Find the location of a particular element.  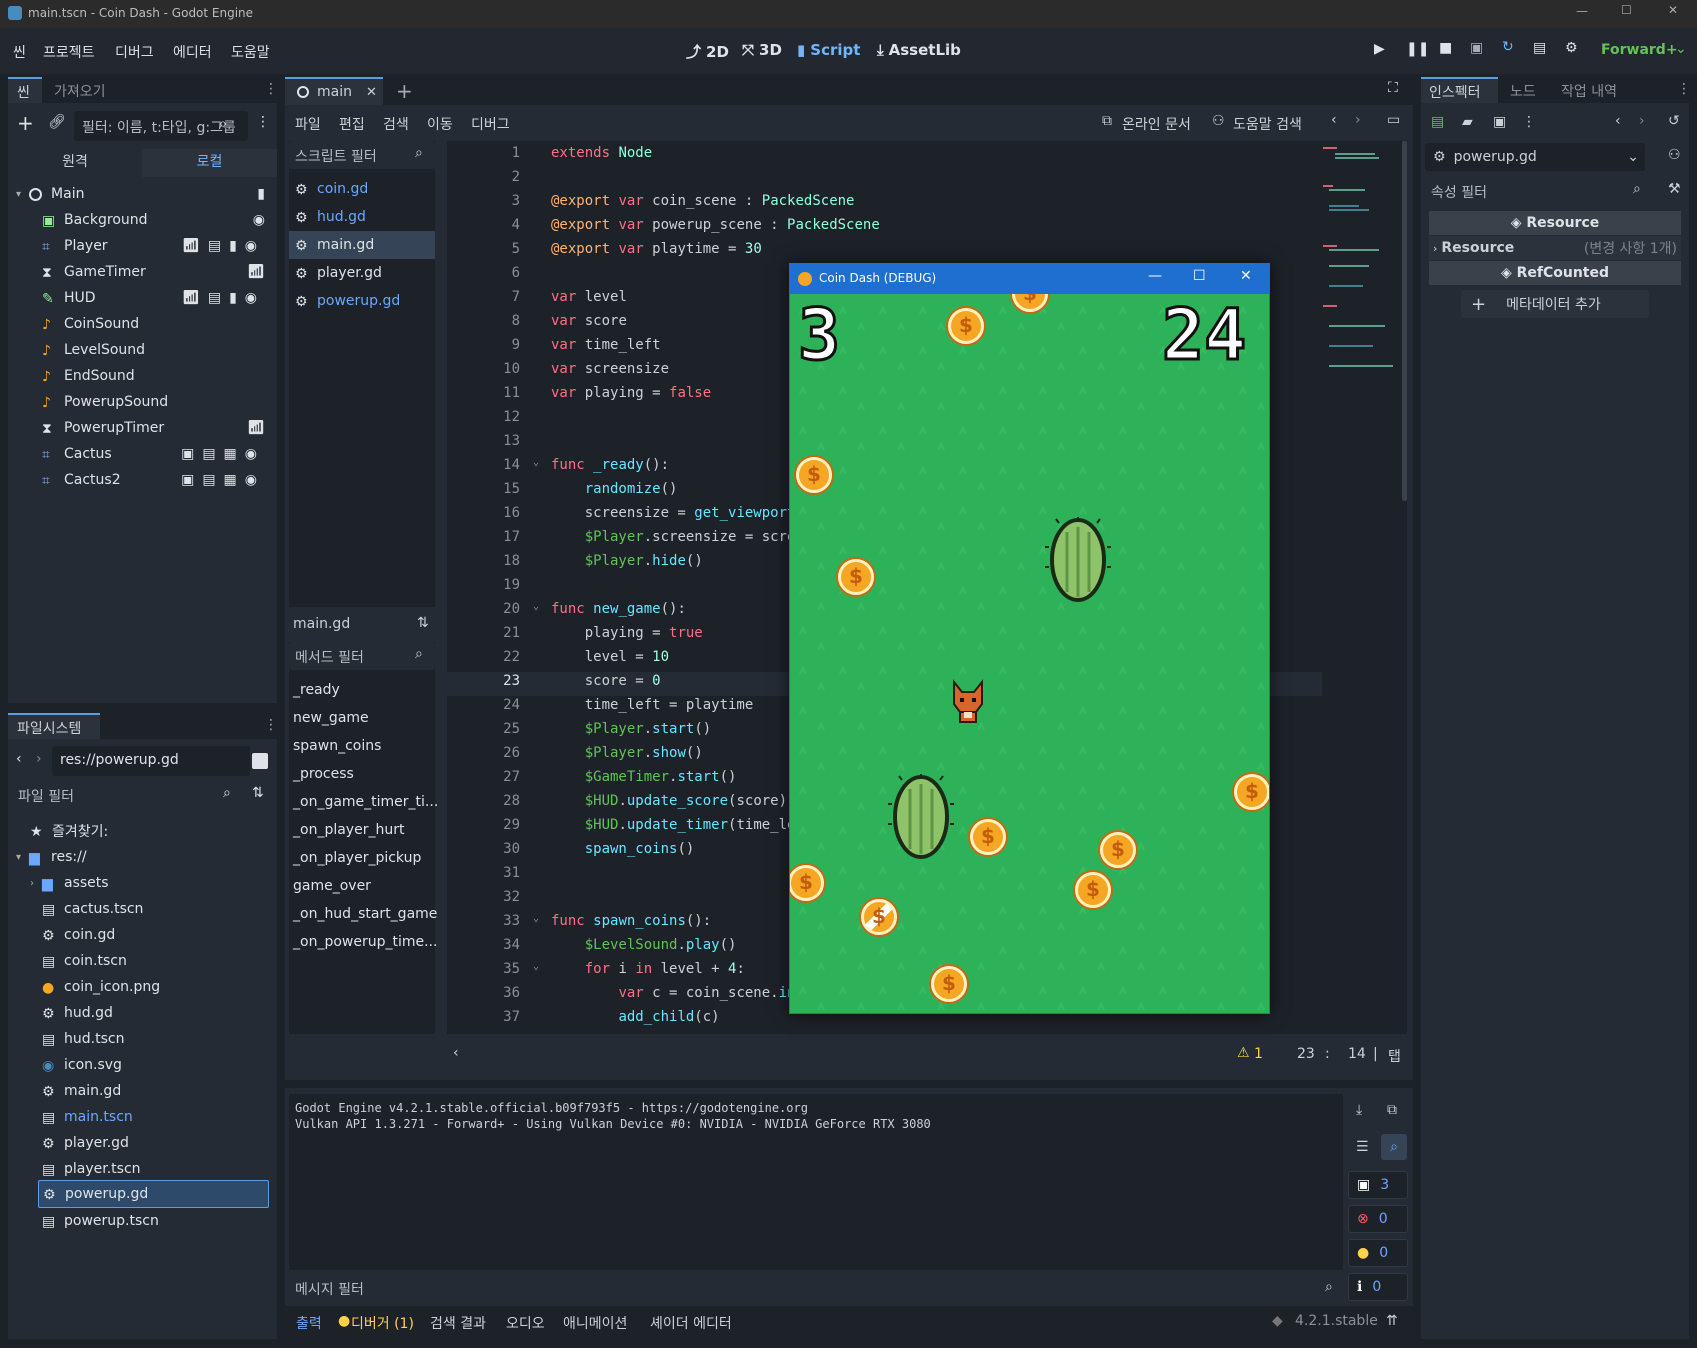

filter-messages-button: ▣ 3 is located at coordinates (1378, 1185).